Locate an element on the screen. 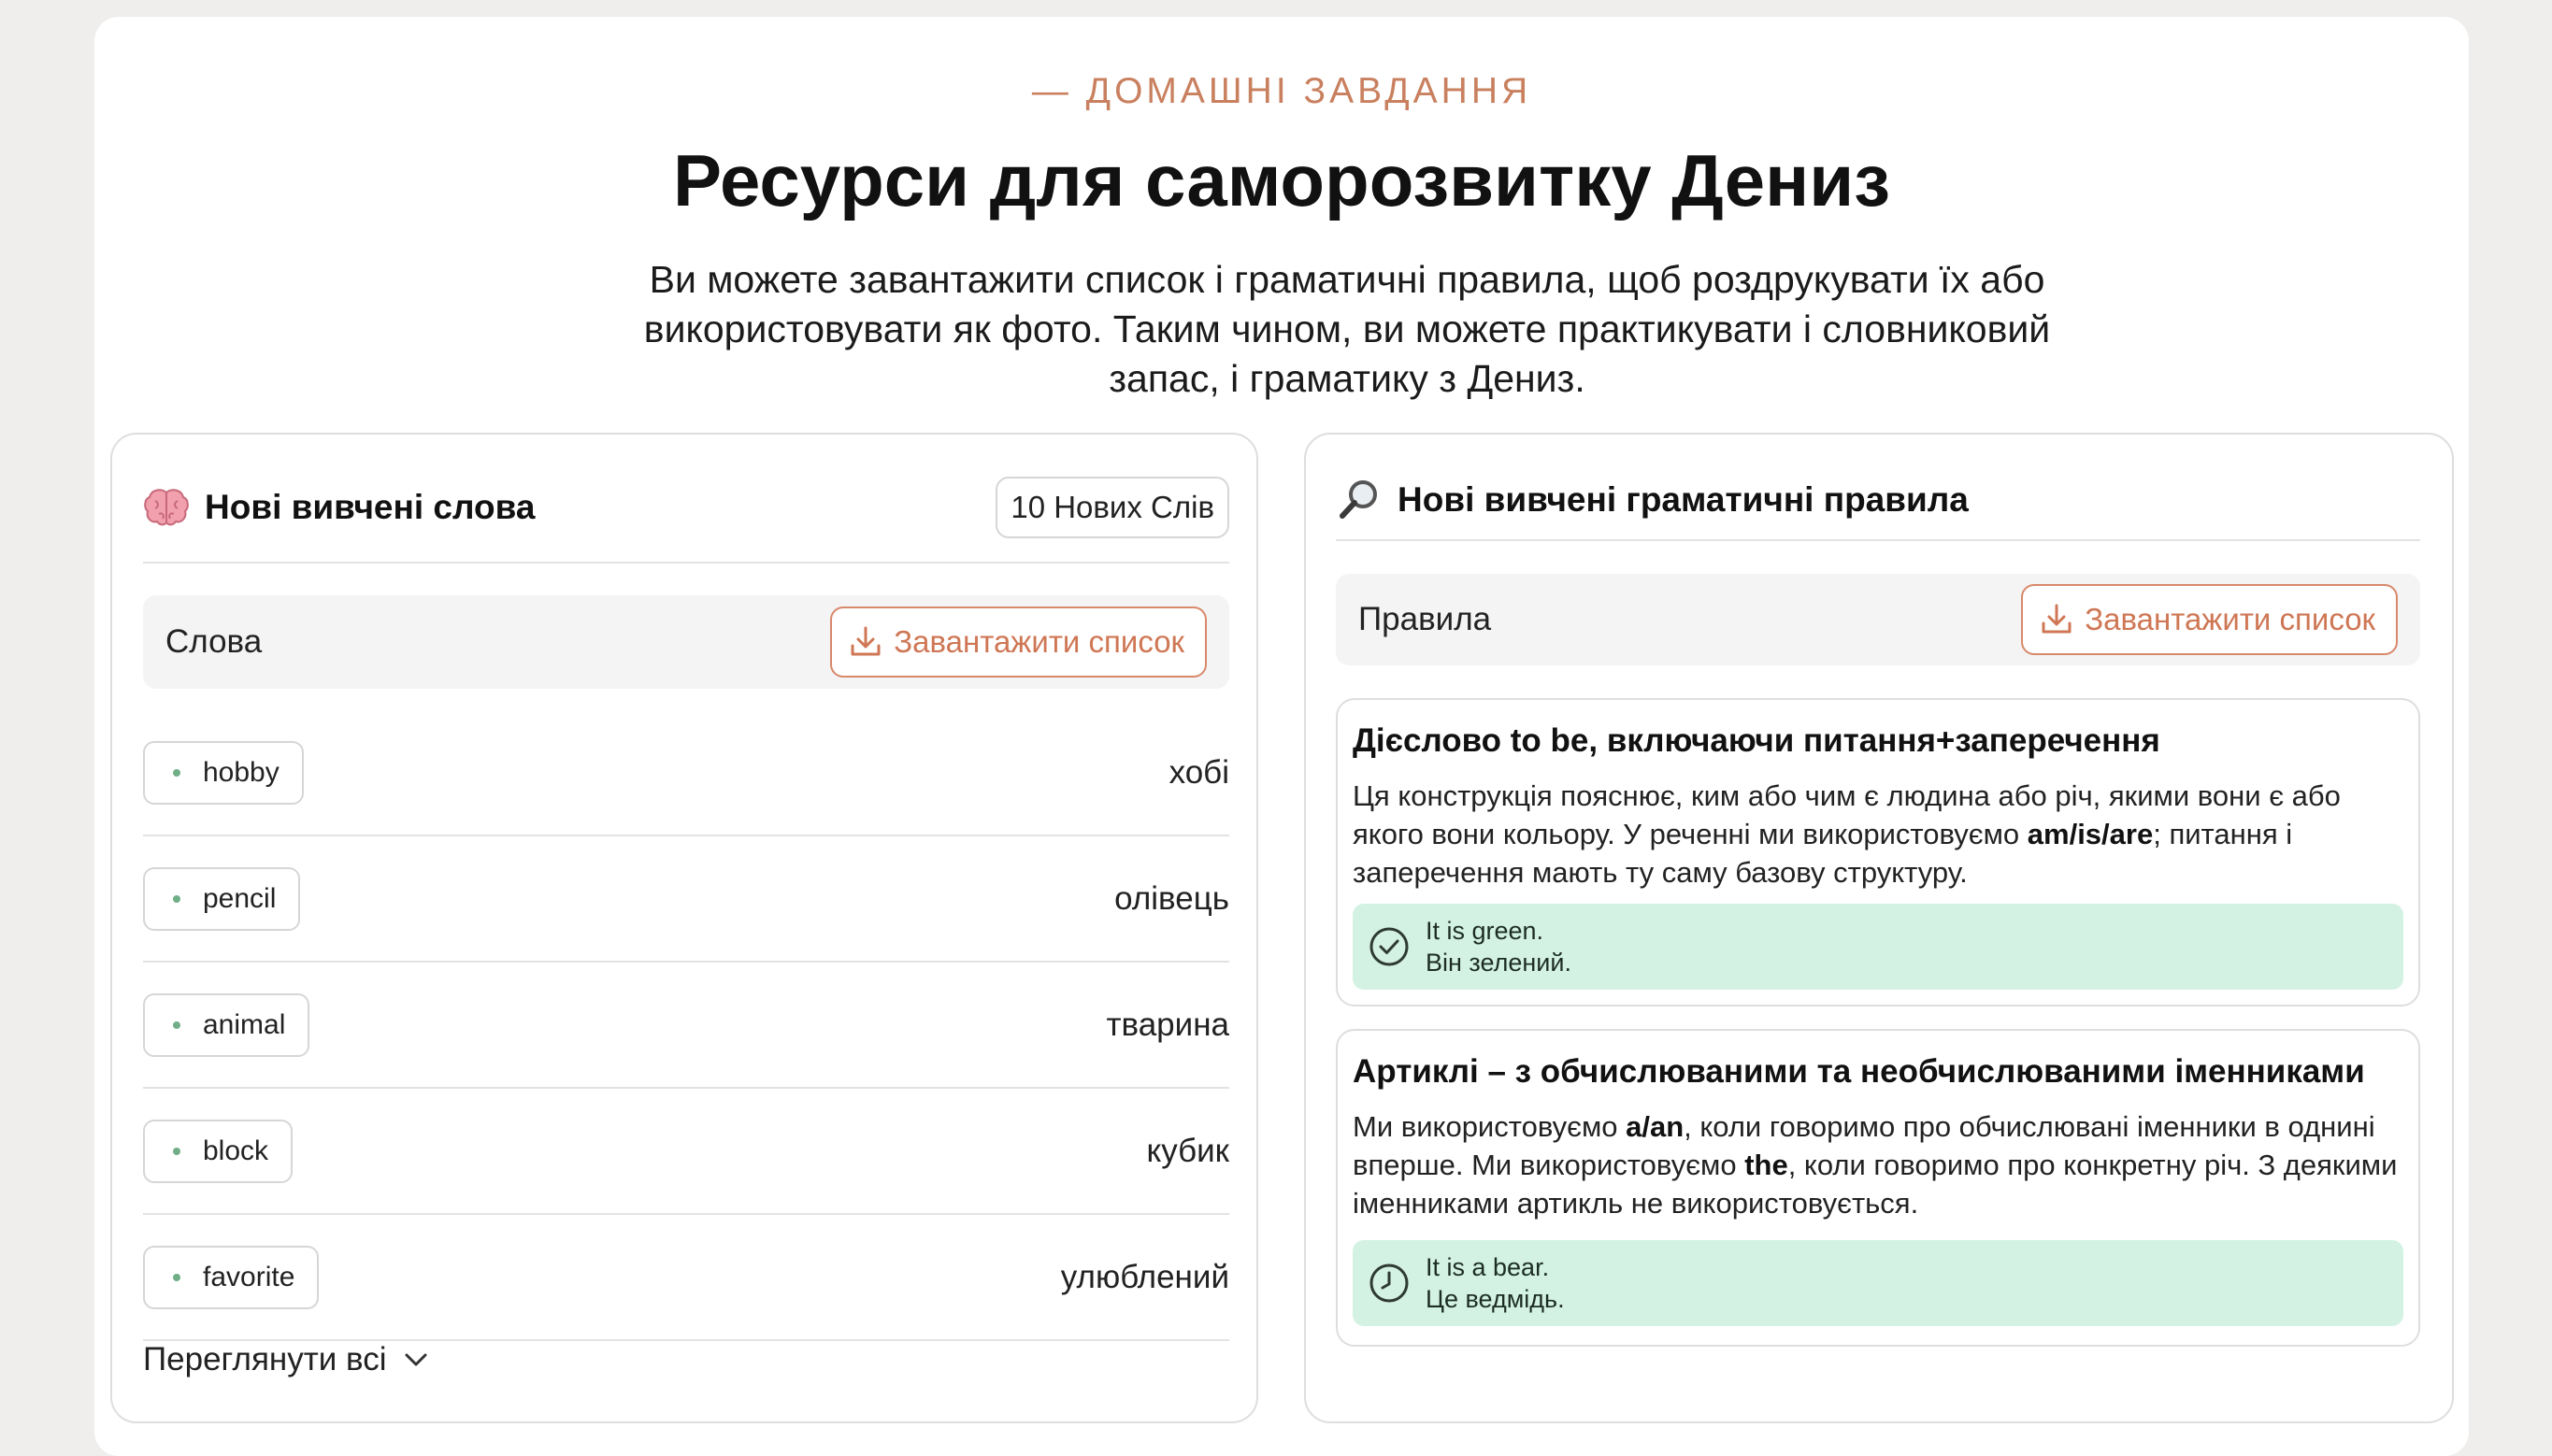 The height and width of the screenshot is (1456, 2552). rule-example: It is a bear. Це ведмідь. is located at coordinates (1878, 1283).